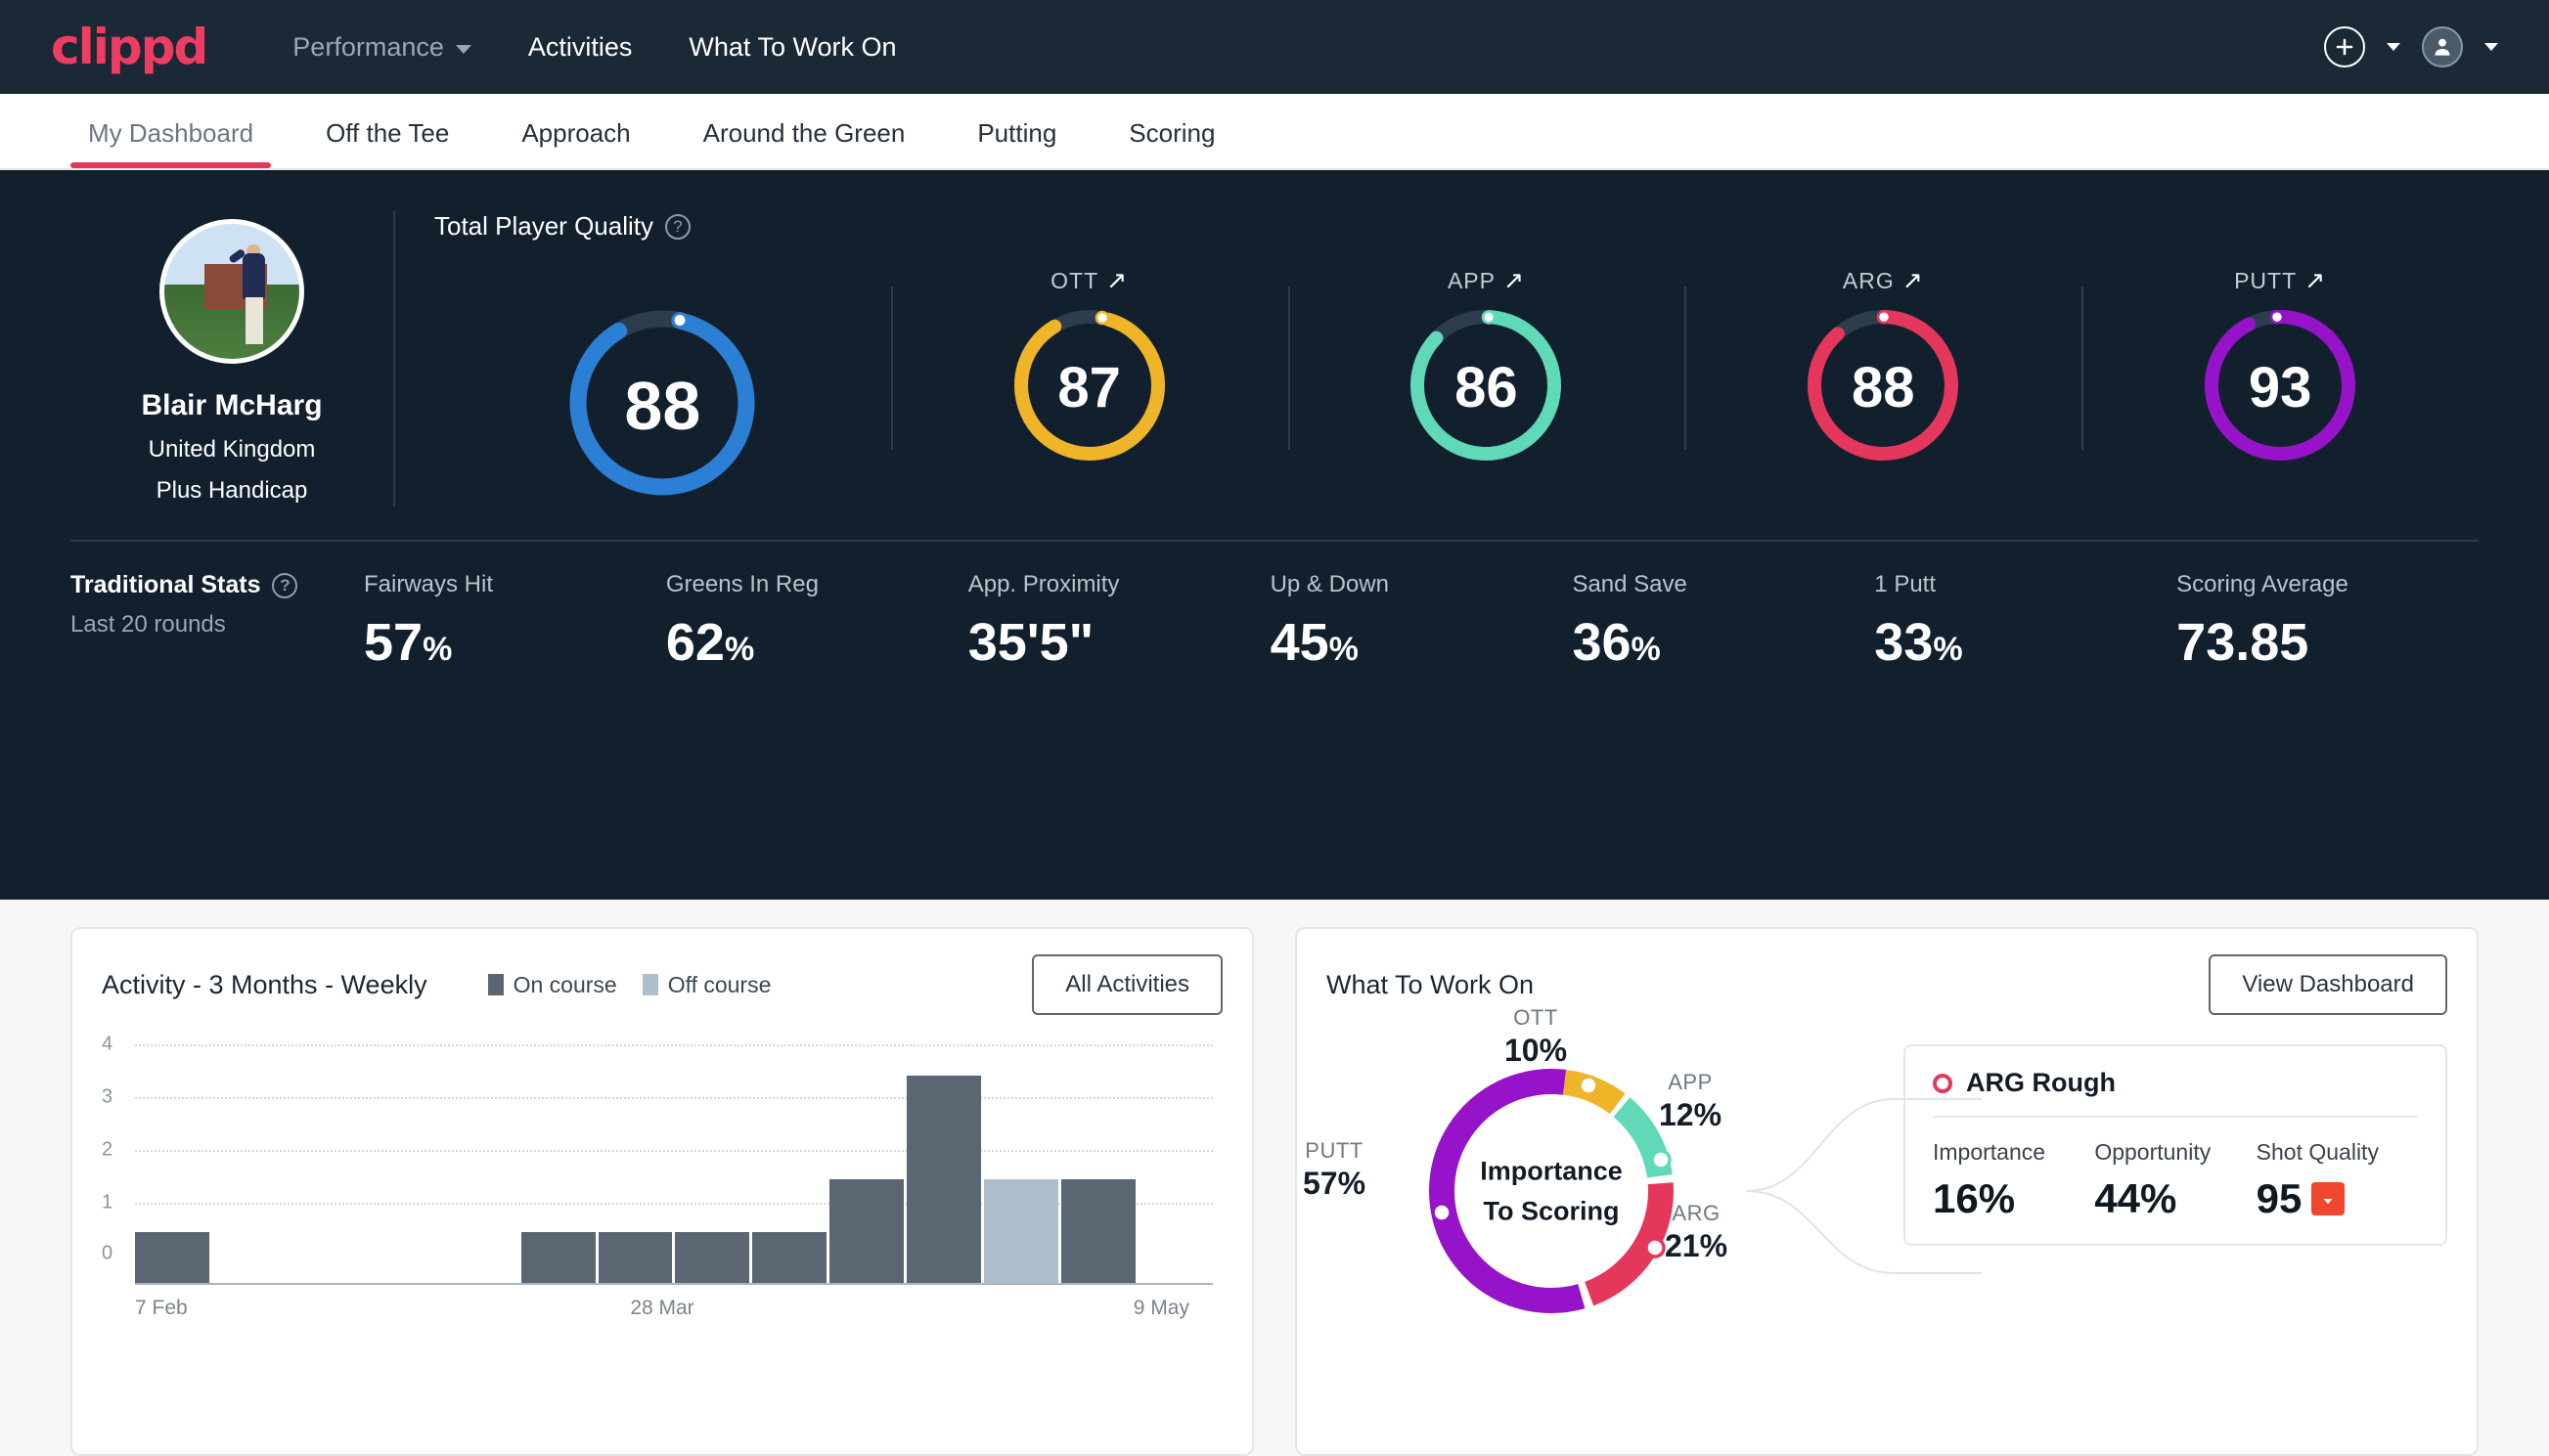  I want to click on view-dashboard-button: View Dashboard, so click(2328, 984).